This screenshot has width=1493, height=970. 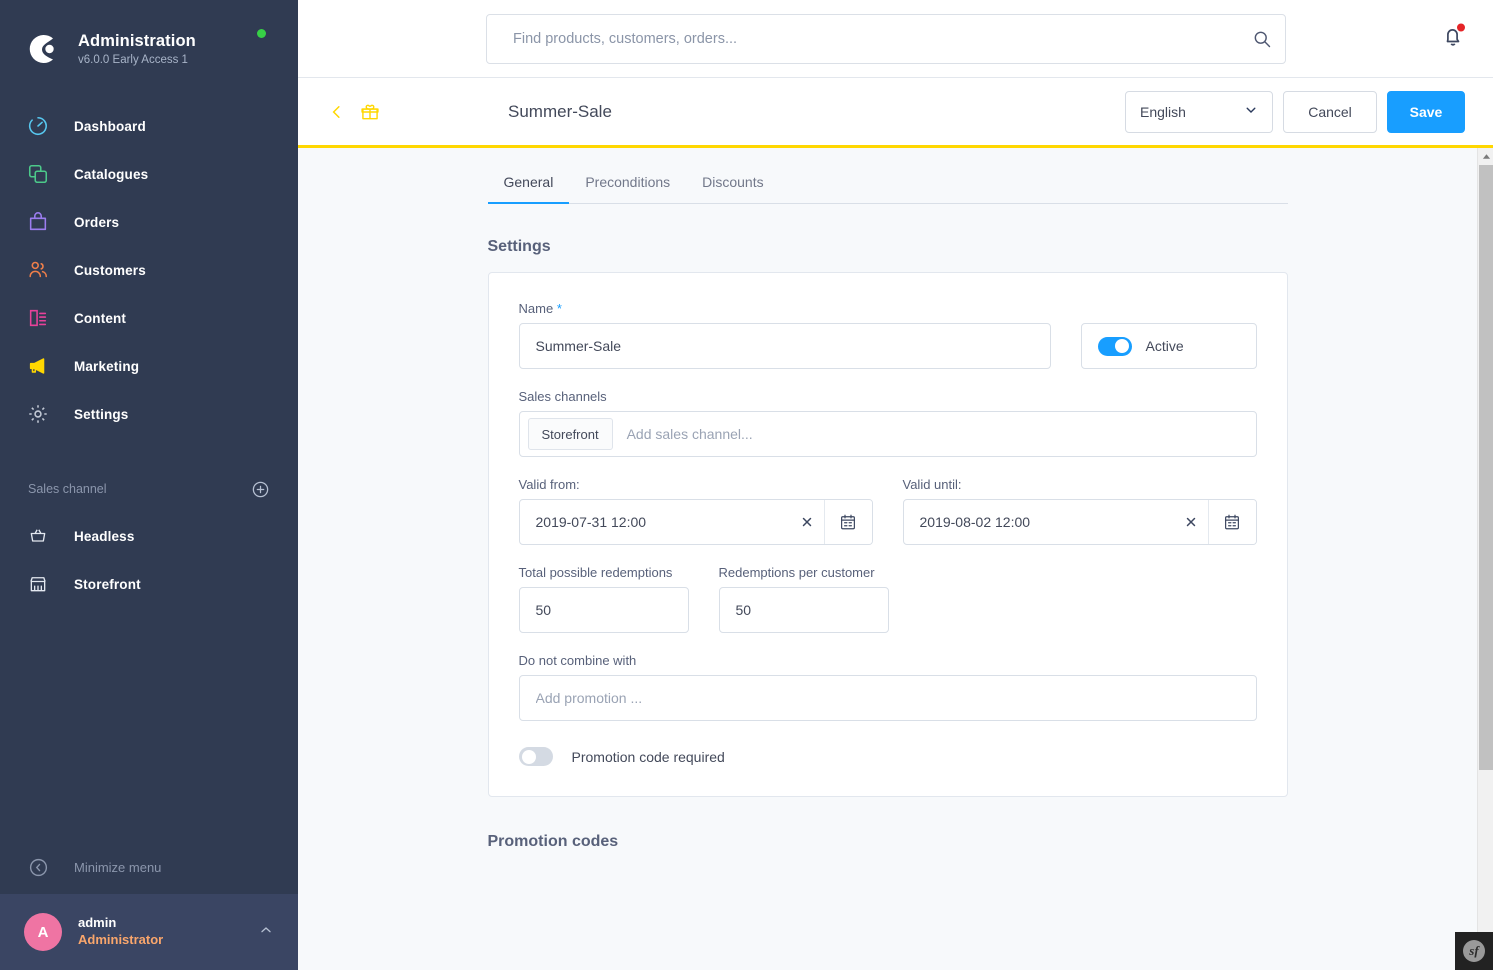 I want to click on sidebar-item-marketing: Marketing, so click(x=149, y=366).